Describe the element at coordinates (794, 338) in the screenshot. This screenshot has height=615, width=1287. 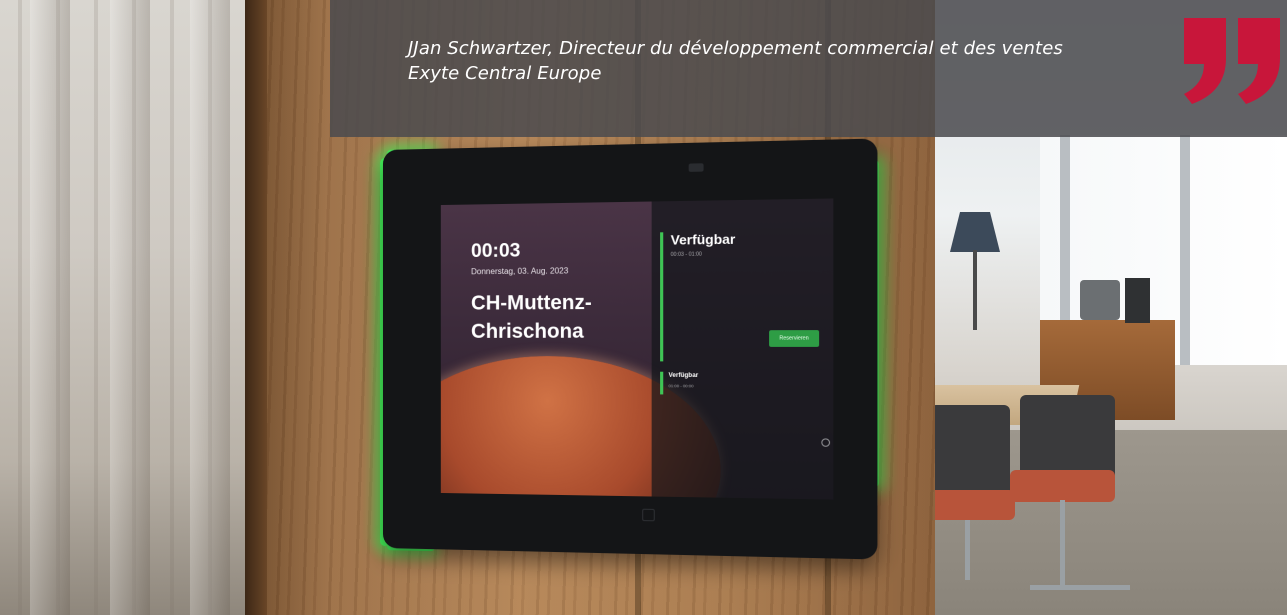
I see `reserve-button: Reservieren` at that location.